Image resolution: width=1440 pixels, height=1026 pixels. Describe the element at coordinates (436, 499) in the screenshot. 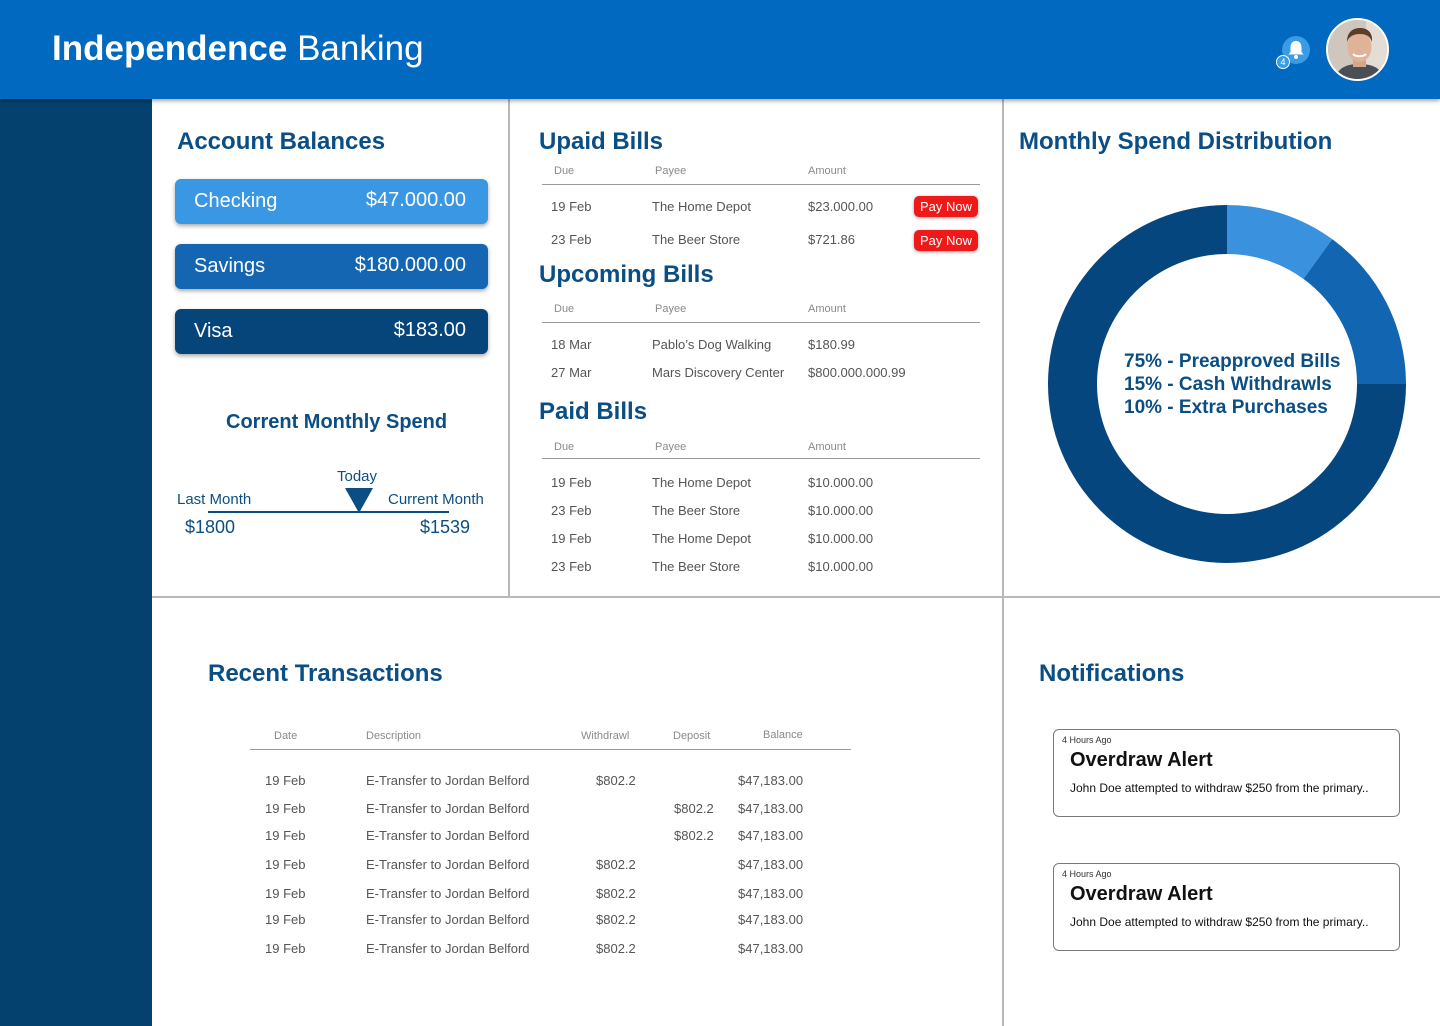

I see `current-month-label: Current Month` at that location.